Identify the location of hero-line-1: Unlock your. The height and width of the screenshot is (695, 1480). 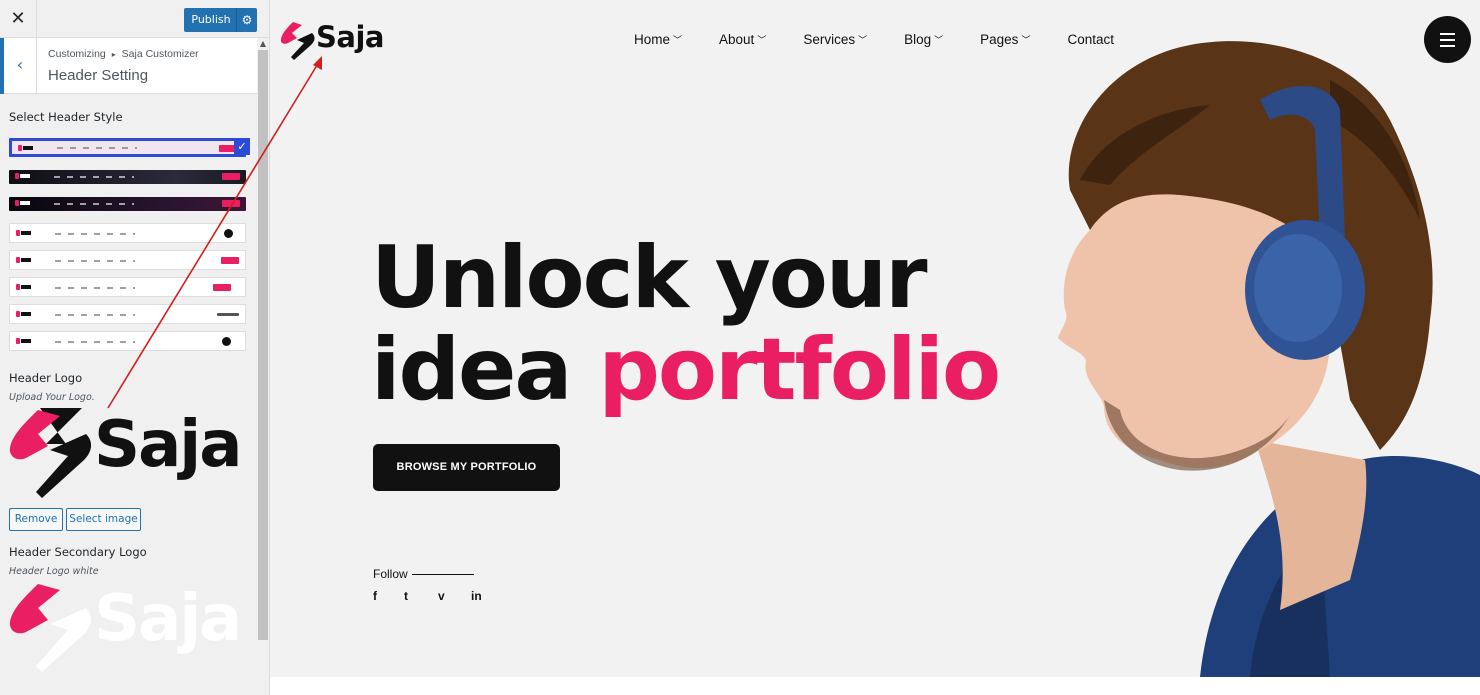
(649, 278).